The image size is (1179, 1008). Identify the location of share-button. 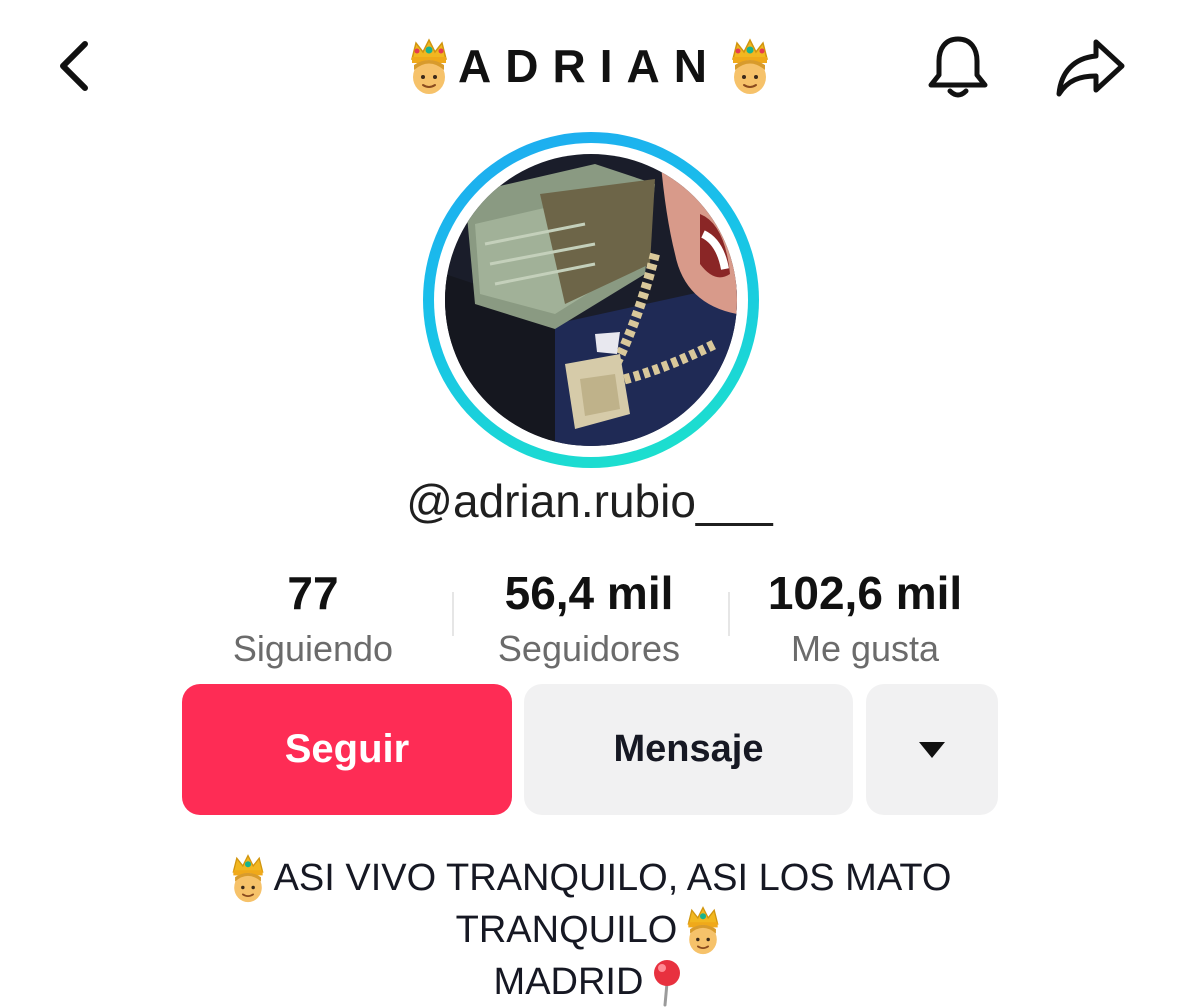
(1090, 68).